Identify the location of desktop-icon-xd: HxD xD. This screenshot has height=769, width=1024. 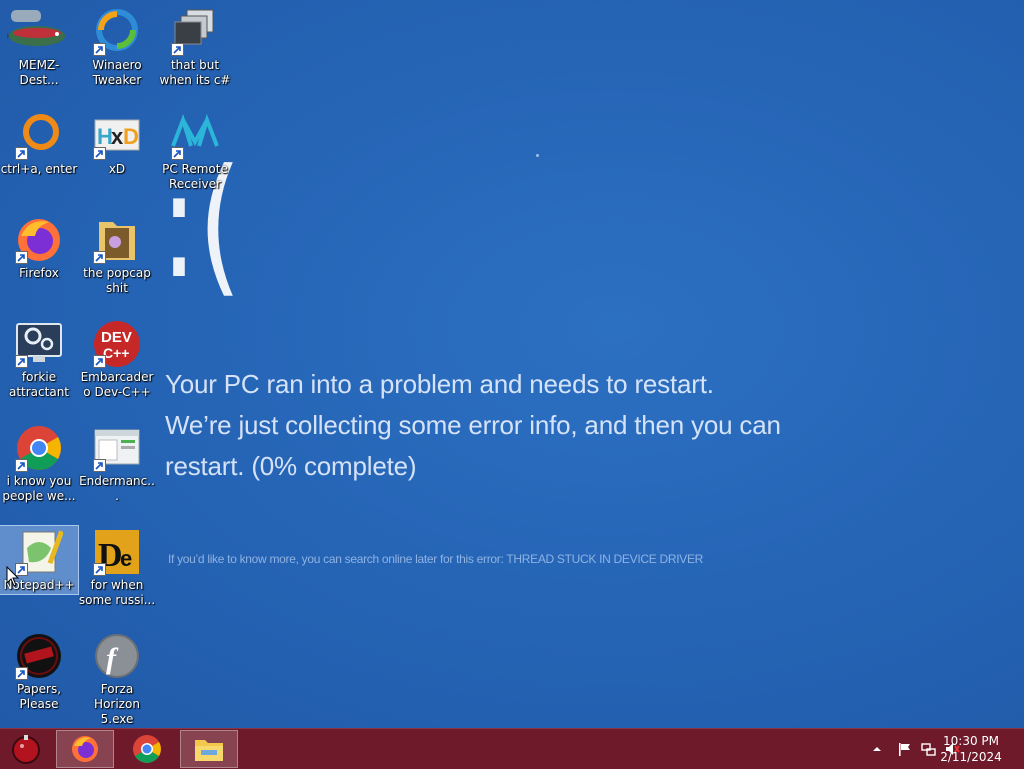
(117, 140).